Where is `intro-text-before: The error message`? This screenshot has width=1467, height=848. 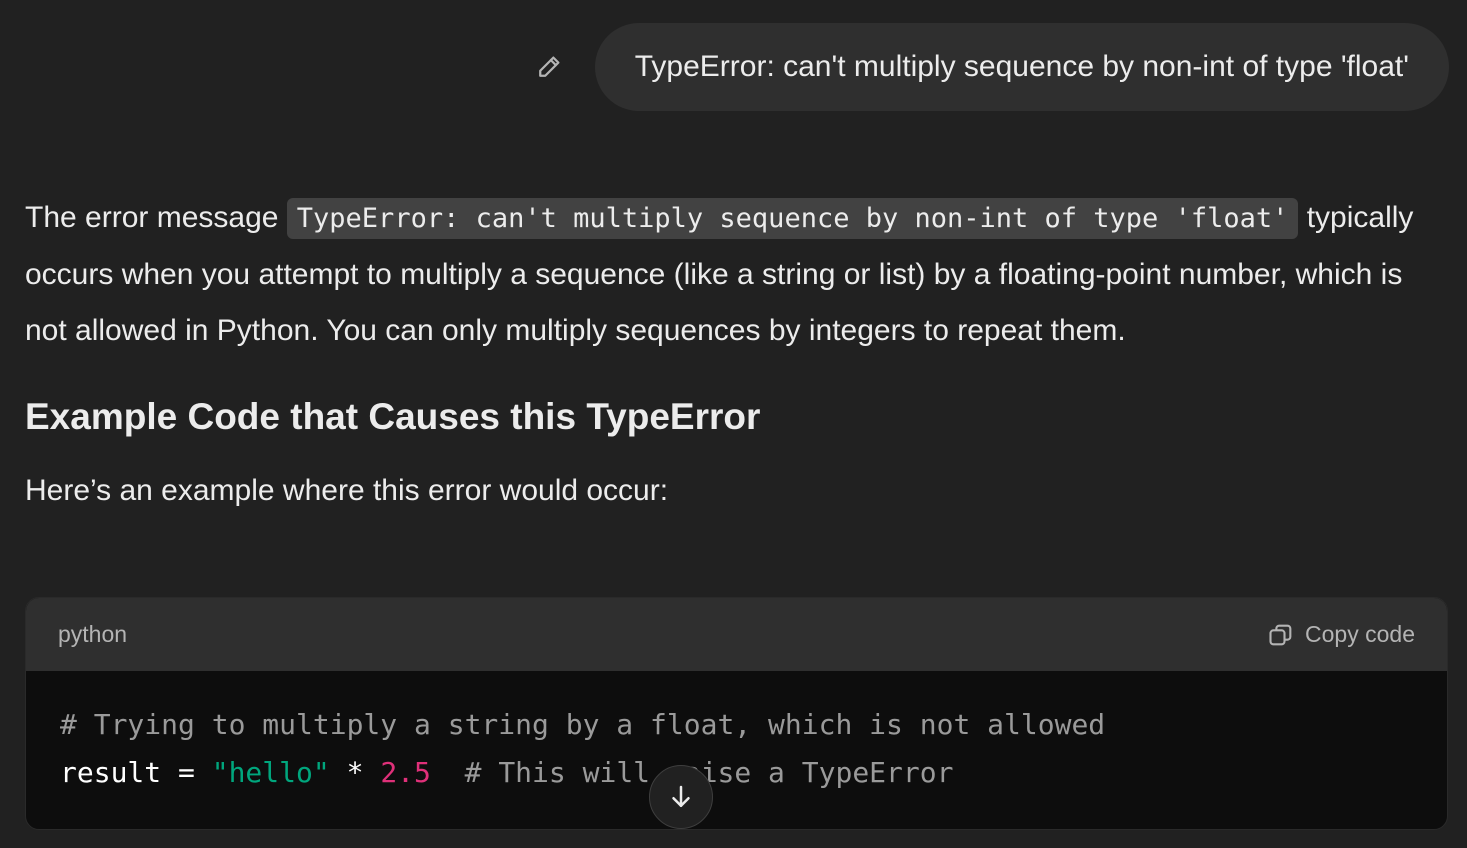
intro-text-before: The error message is located at coordinates (156, 217).